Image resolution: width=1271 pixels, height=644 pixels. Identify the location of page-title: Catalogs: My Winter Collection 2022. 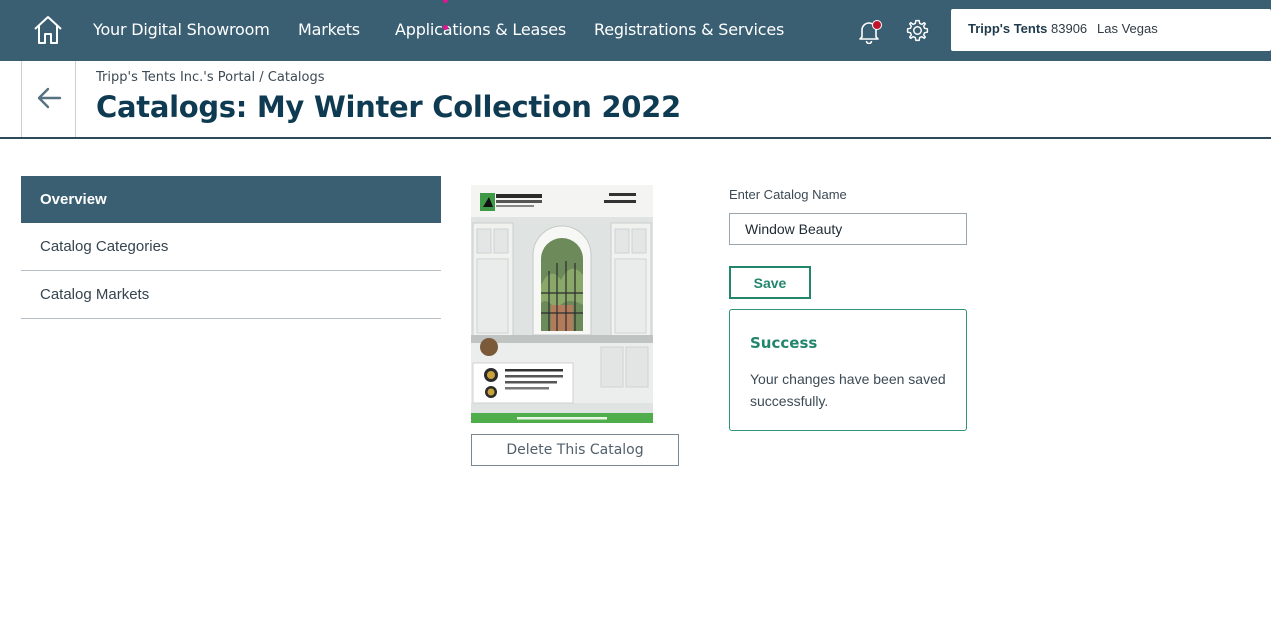
(388, 107).